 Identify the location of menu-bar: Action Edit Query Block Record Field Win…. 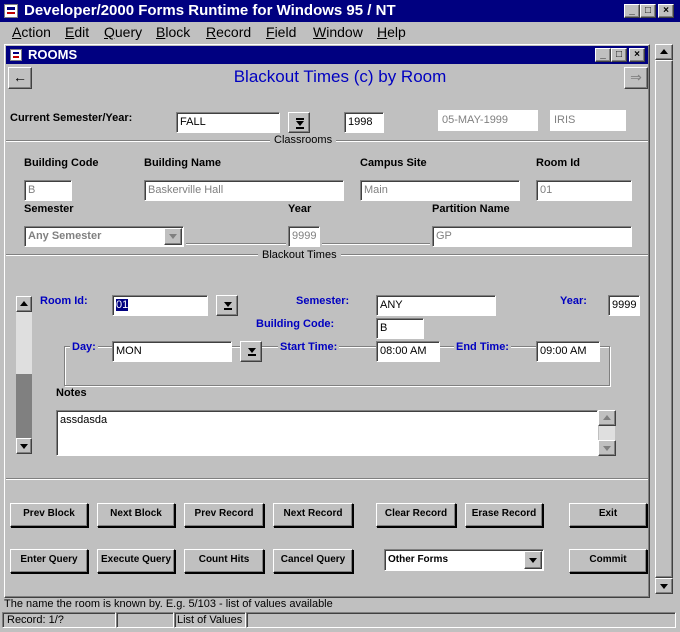
(340, 32).